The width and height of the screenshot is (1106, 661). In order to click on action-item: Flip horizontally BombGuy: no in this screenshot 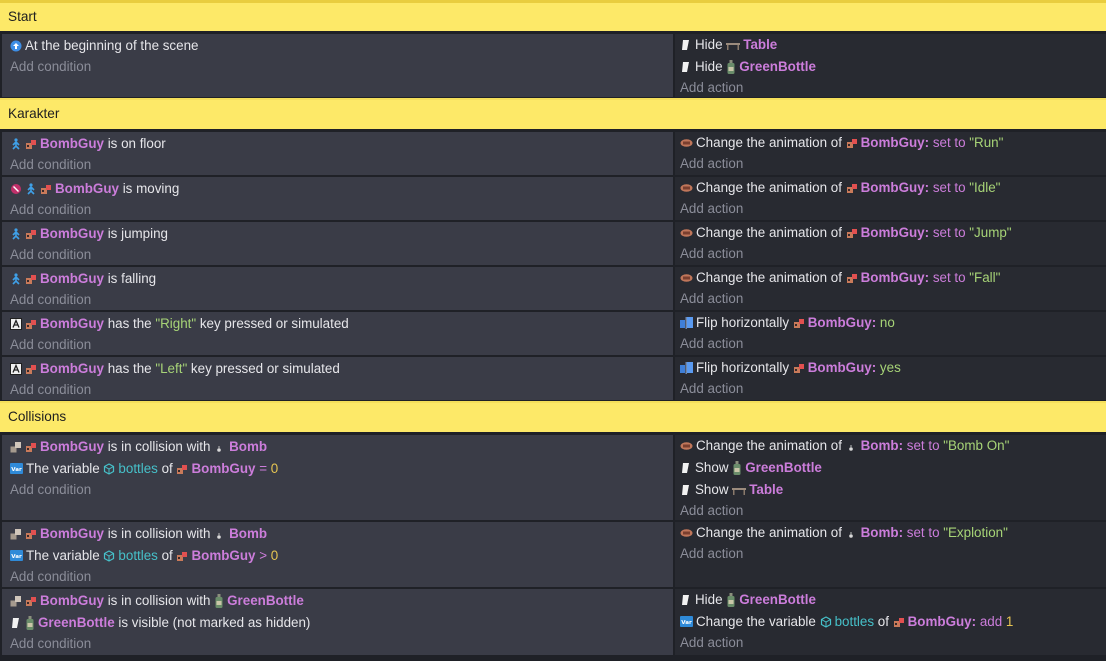, I will do `click(787, 323)`.